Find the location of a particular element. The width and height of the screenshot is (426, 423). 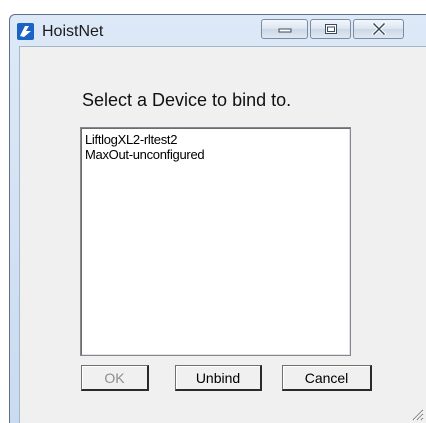

maximize-button is located at coordinates (330, 29).